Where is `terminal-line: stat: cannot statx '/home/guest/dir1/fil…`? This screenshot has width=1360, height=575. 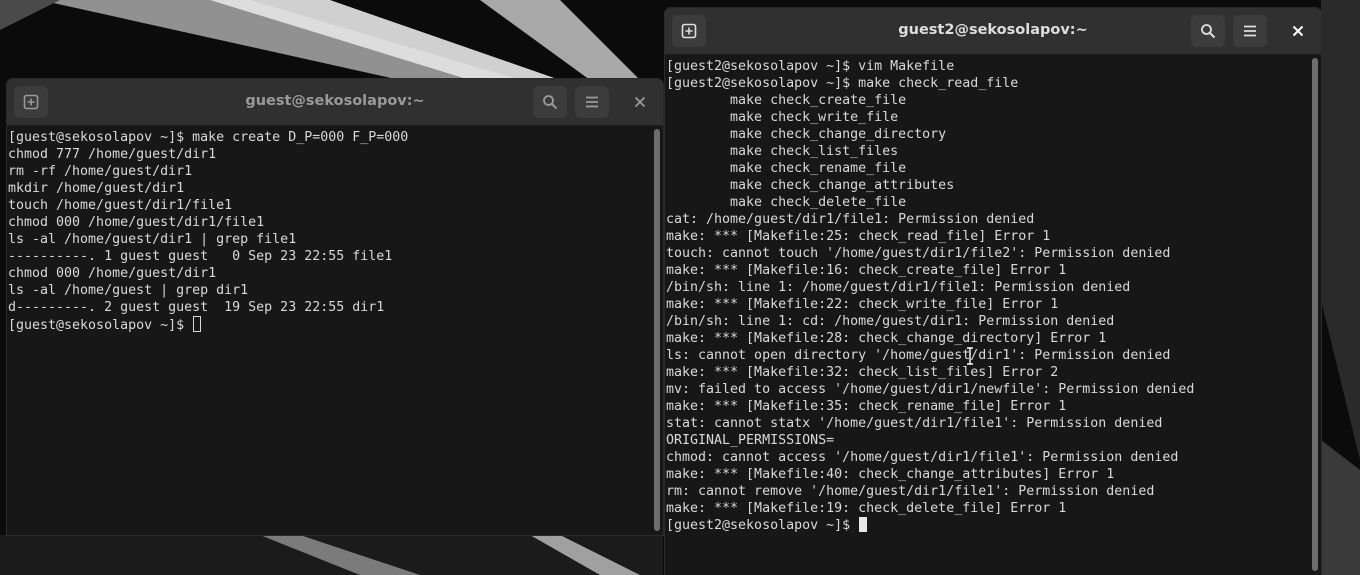 terminal-line: stat: cannot statx '/home/guest/dir1/fil… is located at coordinates (914, 423).